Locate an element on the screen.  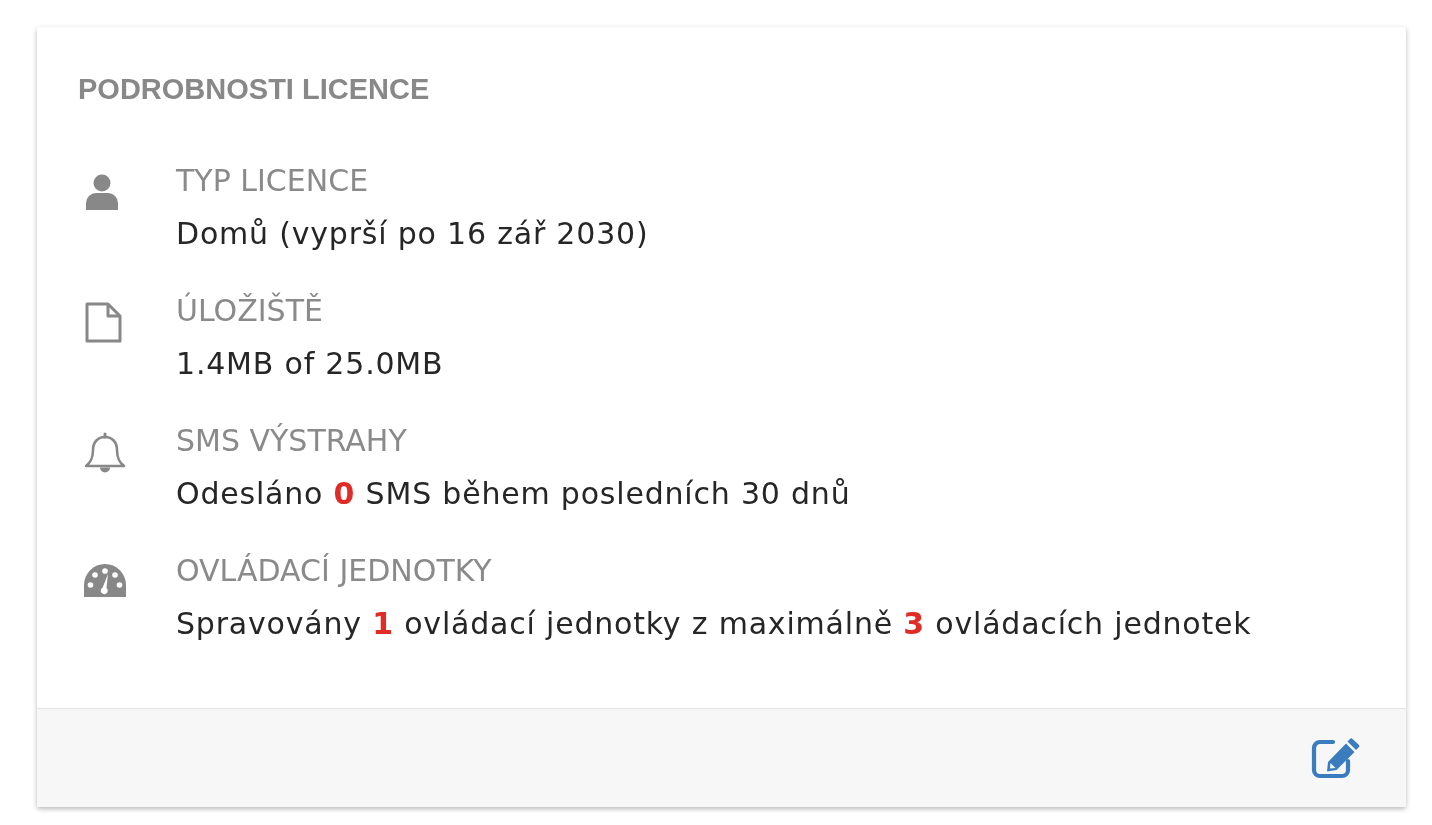
field-label: SMS VÝSTRAHY is located at coordinates (291, 441).